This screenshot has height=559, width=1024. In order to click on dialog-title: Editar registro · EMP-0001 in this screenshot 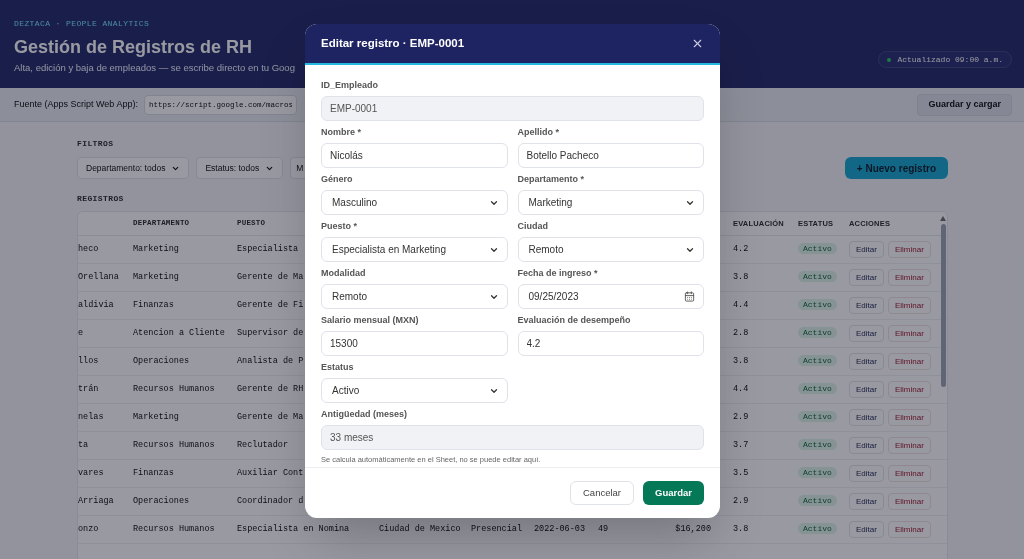, I will do `click(393, 43)`.